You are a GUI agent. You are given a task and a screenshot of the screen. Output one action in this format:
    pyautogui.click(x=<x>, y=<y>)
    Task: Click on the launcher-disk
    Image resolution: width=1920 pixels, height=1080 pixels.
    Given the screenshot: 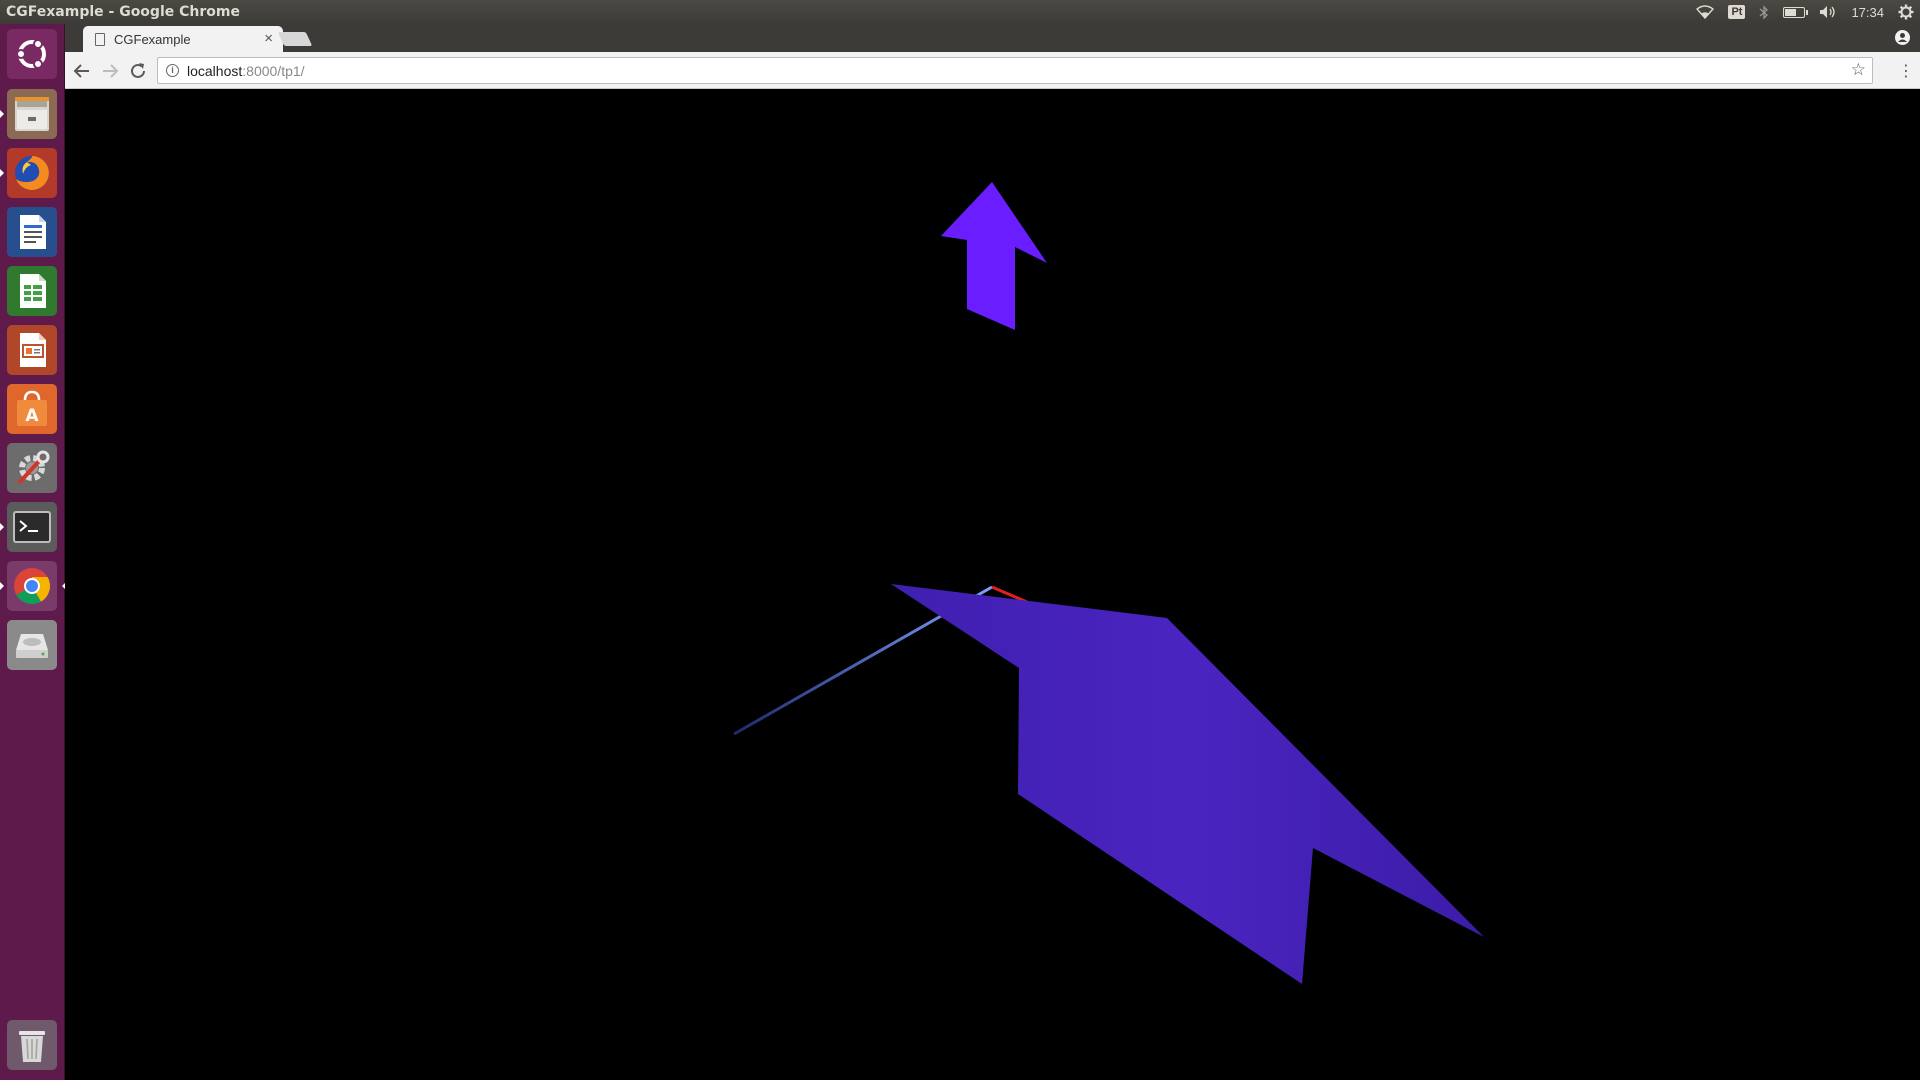 What is the action you would take?
    pyautogui.click(x=32, y=645)
    